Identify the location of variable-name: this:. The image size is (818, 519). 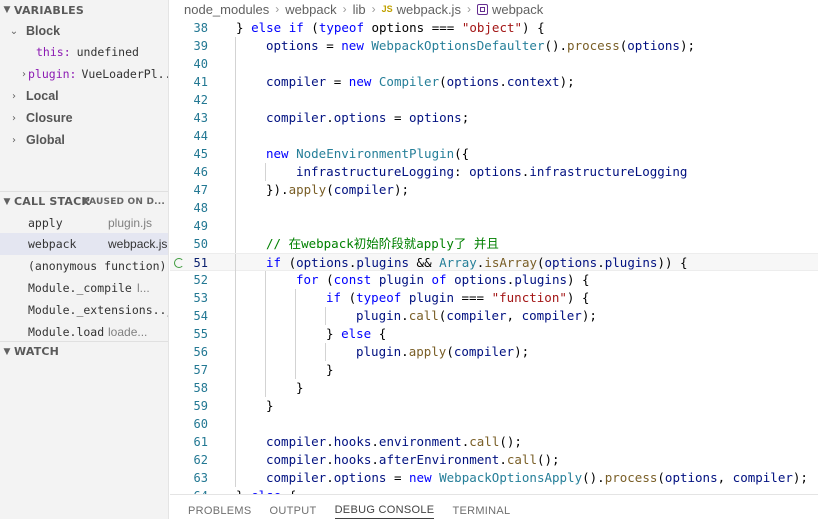
(53, 52).